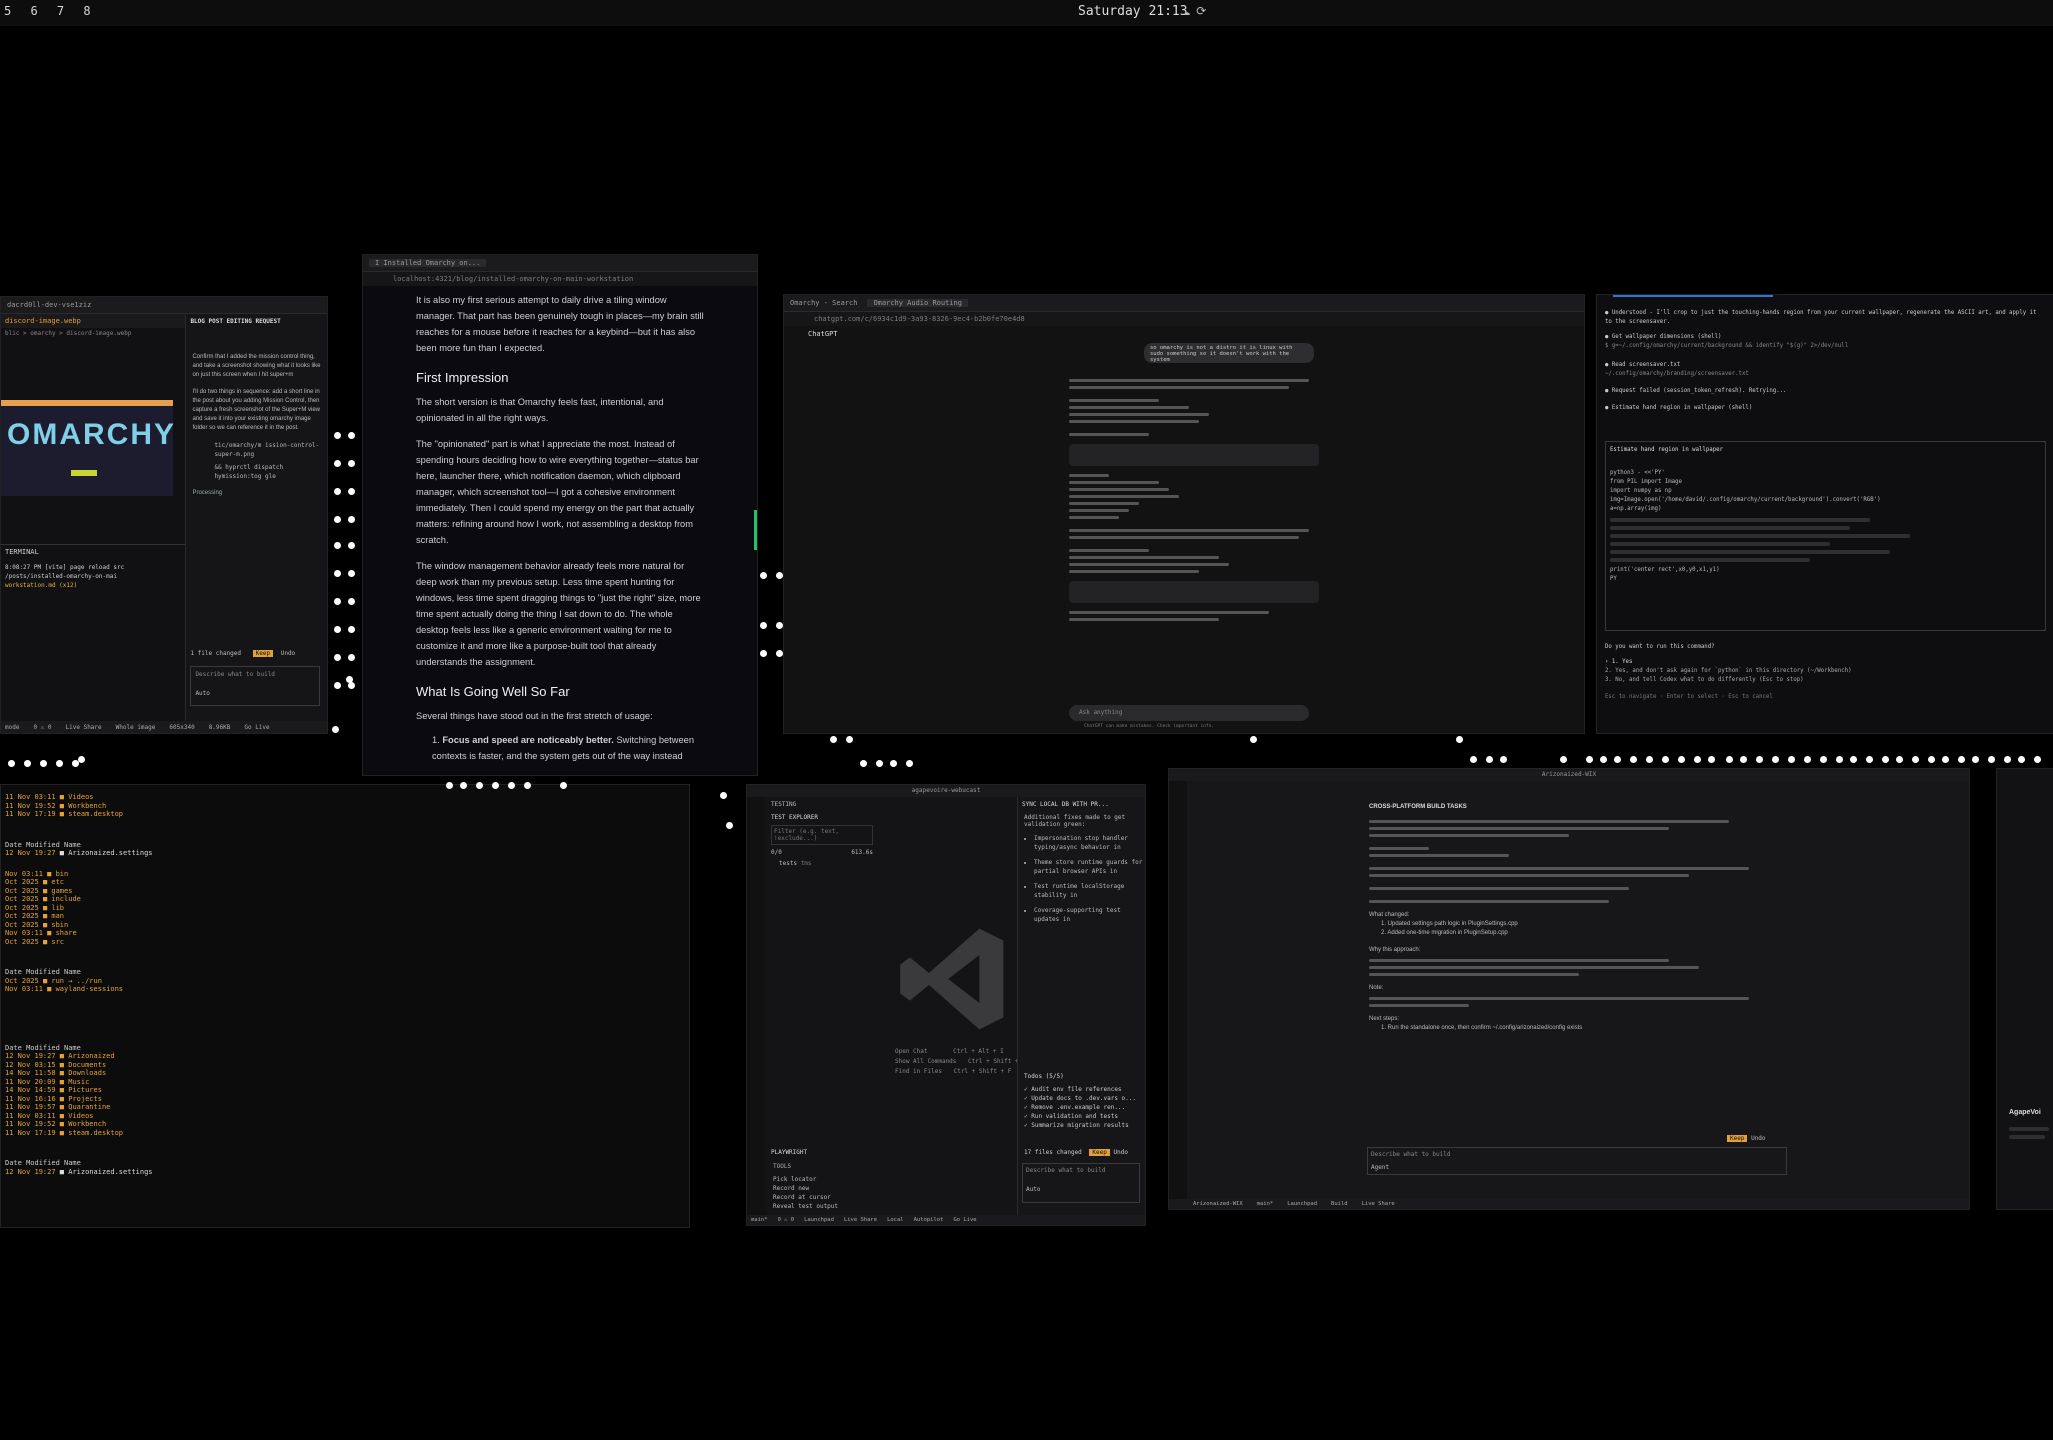 The height and width of the screenshot is (1440, 2053). I want to click on browser-tab: Omarchy Audio Routing, so click(917, 303).